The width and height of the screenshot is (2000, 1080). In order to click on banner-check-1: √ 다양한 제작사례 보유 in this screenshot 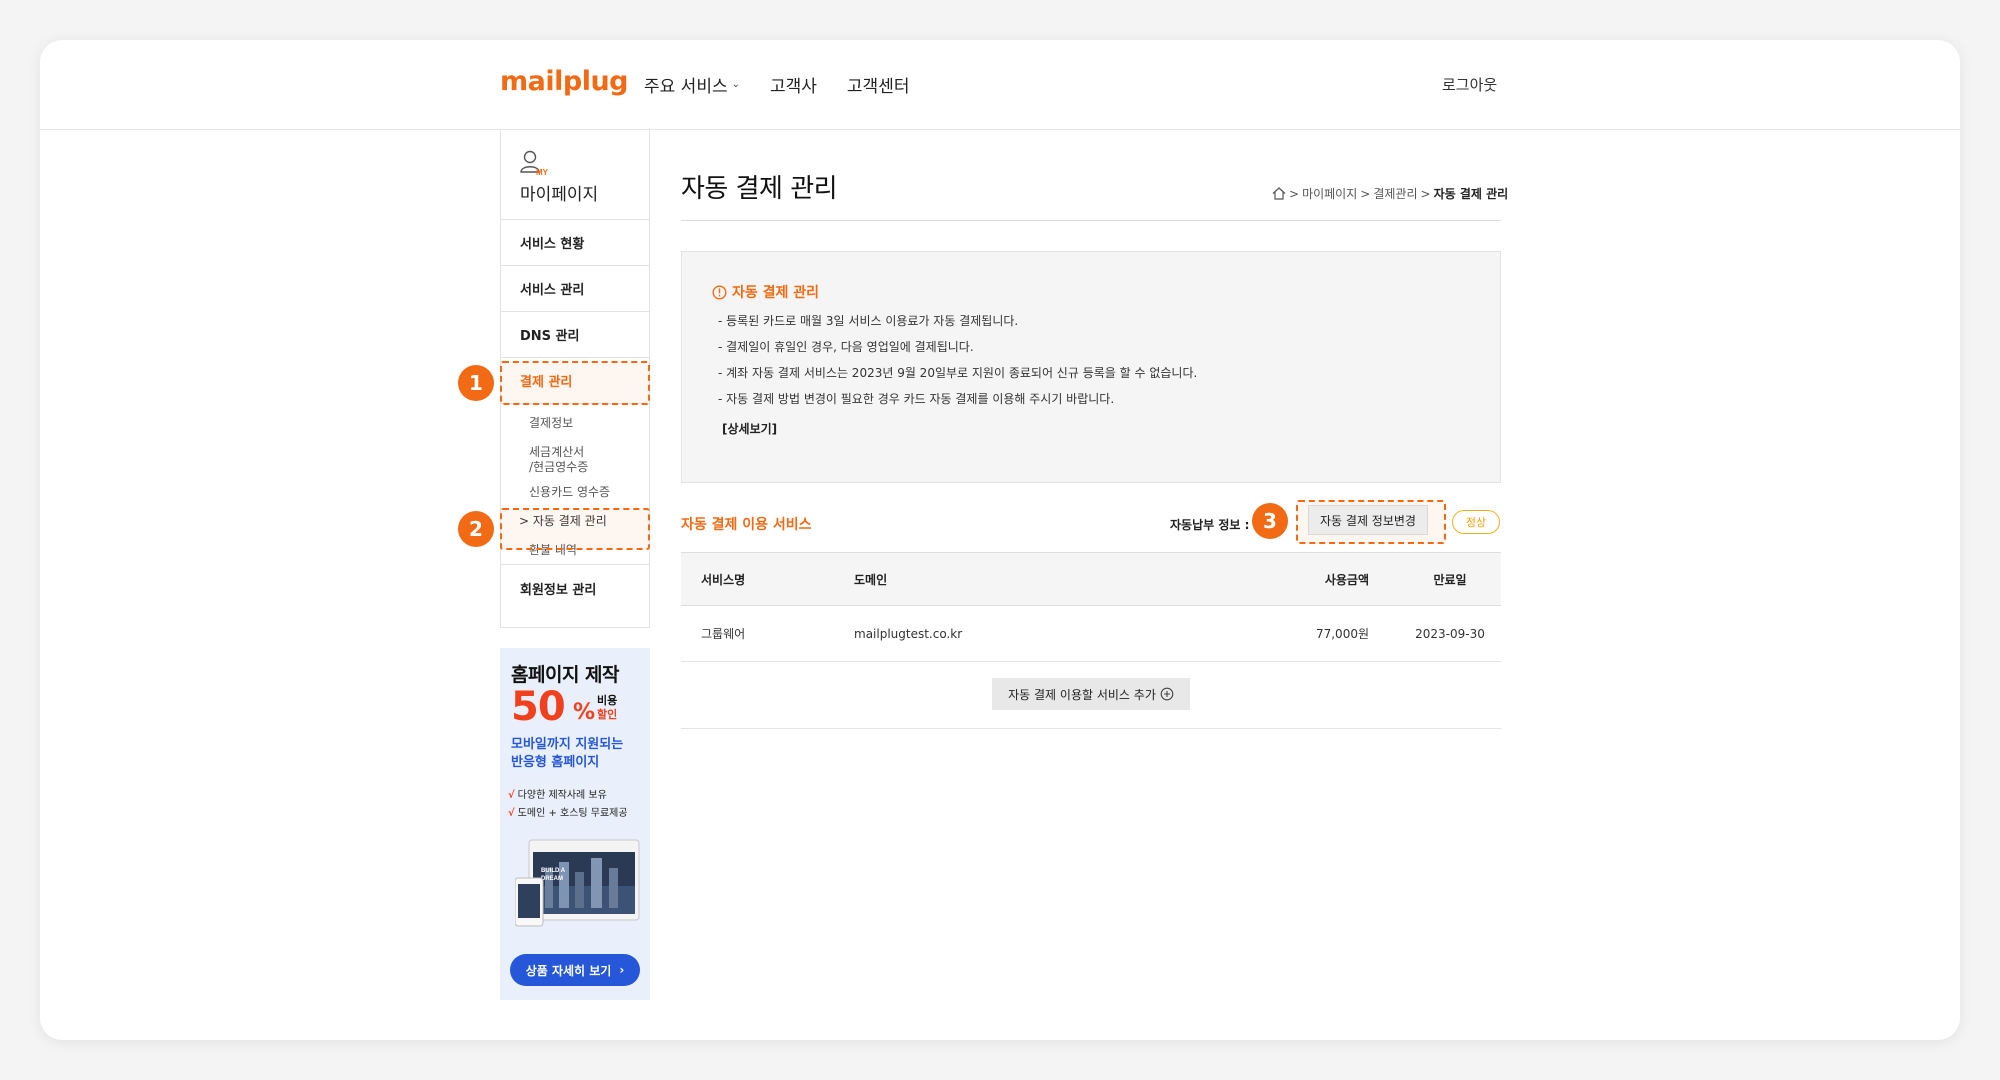, I will do `click(557, 793)`.